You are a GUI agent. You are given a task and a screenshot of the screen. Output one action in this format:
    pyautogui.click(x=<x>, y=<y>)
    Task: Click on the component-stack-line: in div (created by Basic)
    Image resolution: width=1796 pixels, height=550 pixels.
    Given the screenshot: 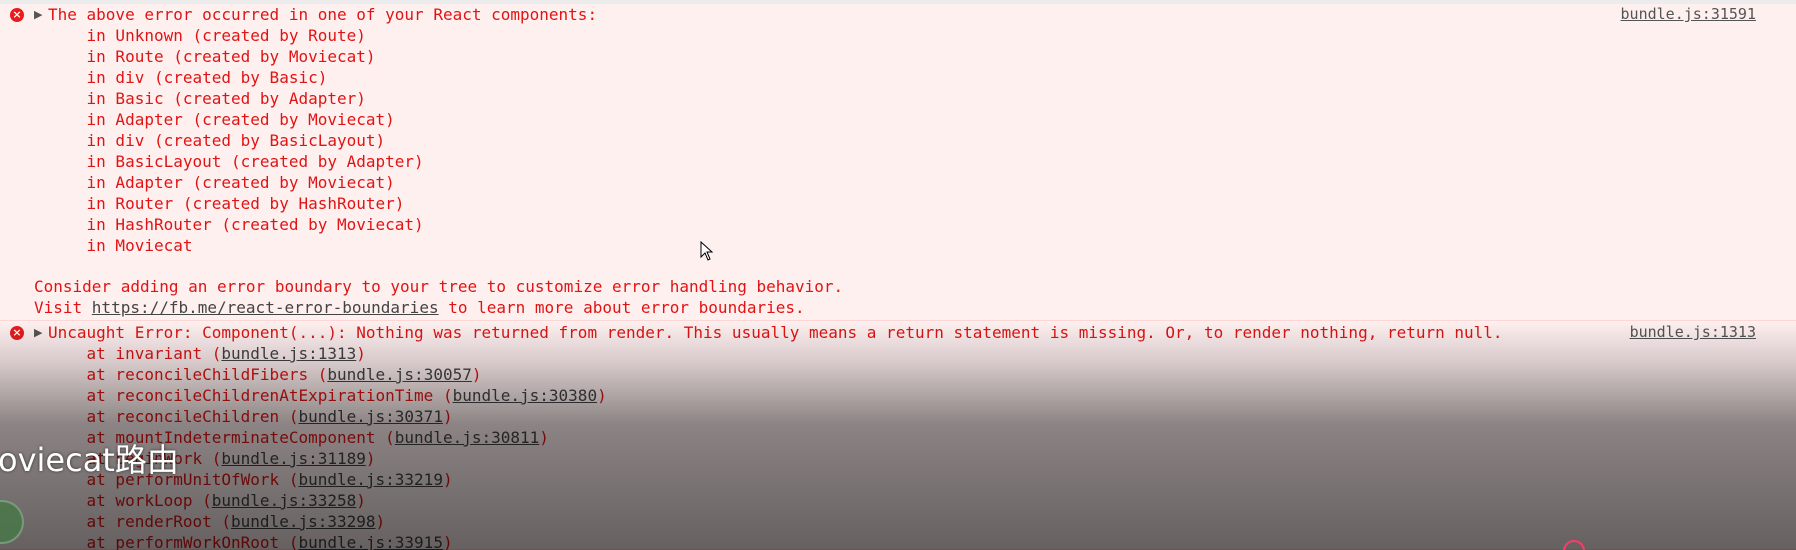 What is the action you would take?
    pyautogui.click(x=188, y=77)
    